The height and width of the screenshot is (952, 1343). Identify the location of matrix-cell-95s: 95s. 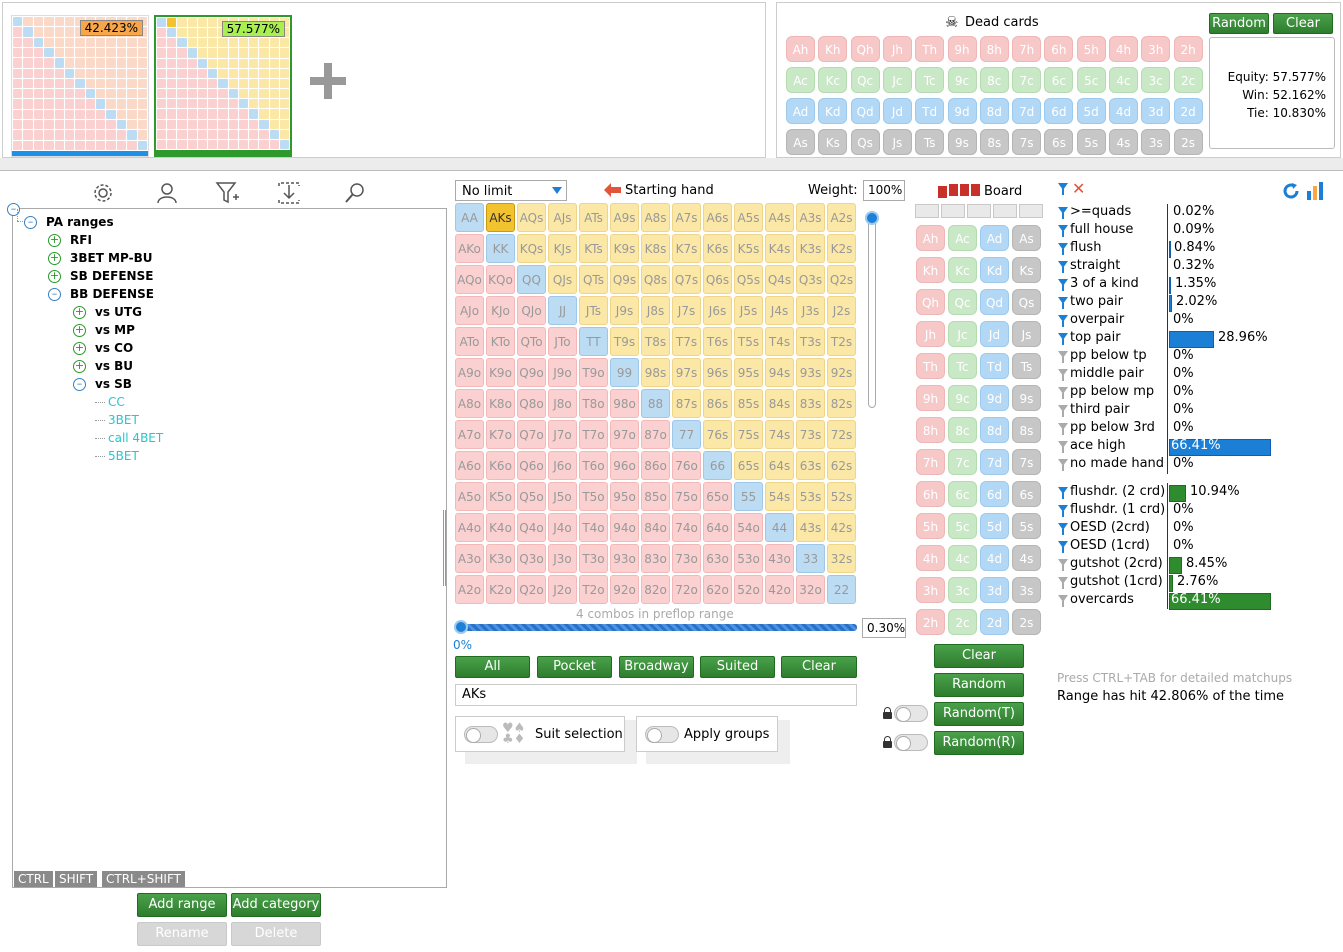
(748, 372).